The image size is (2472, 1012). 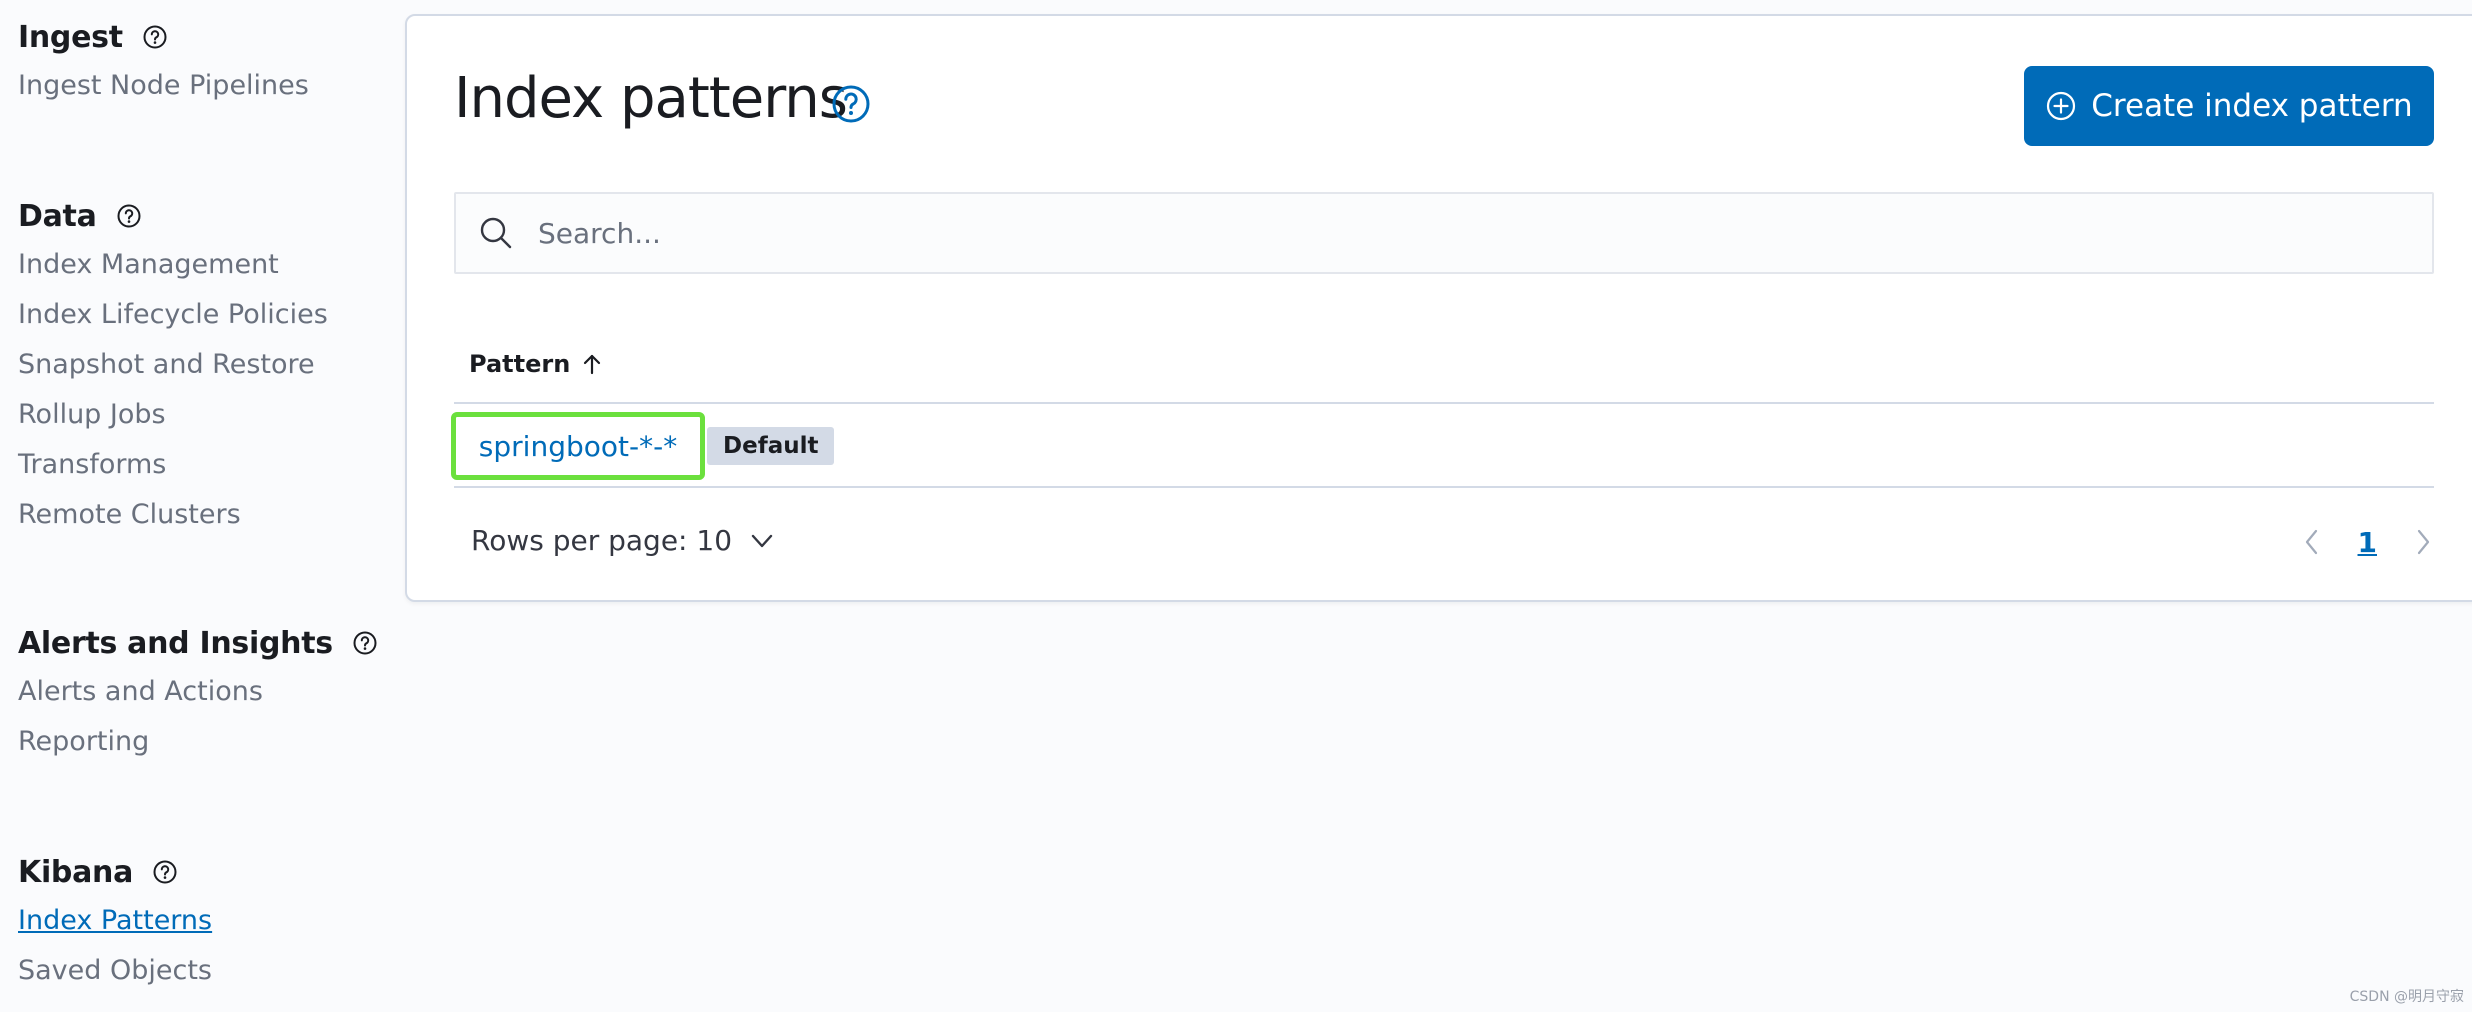 What do you see at coordinates (173, 265) in the screenshot?
I see `sidebar-item-index-management: Index Management` at bounding box center [173, 265].